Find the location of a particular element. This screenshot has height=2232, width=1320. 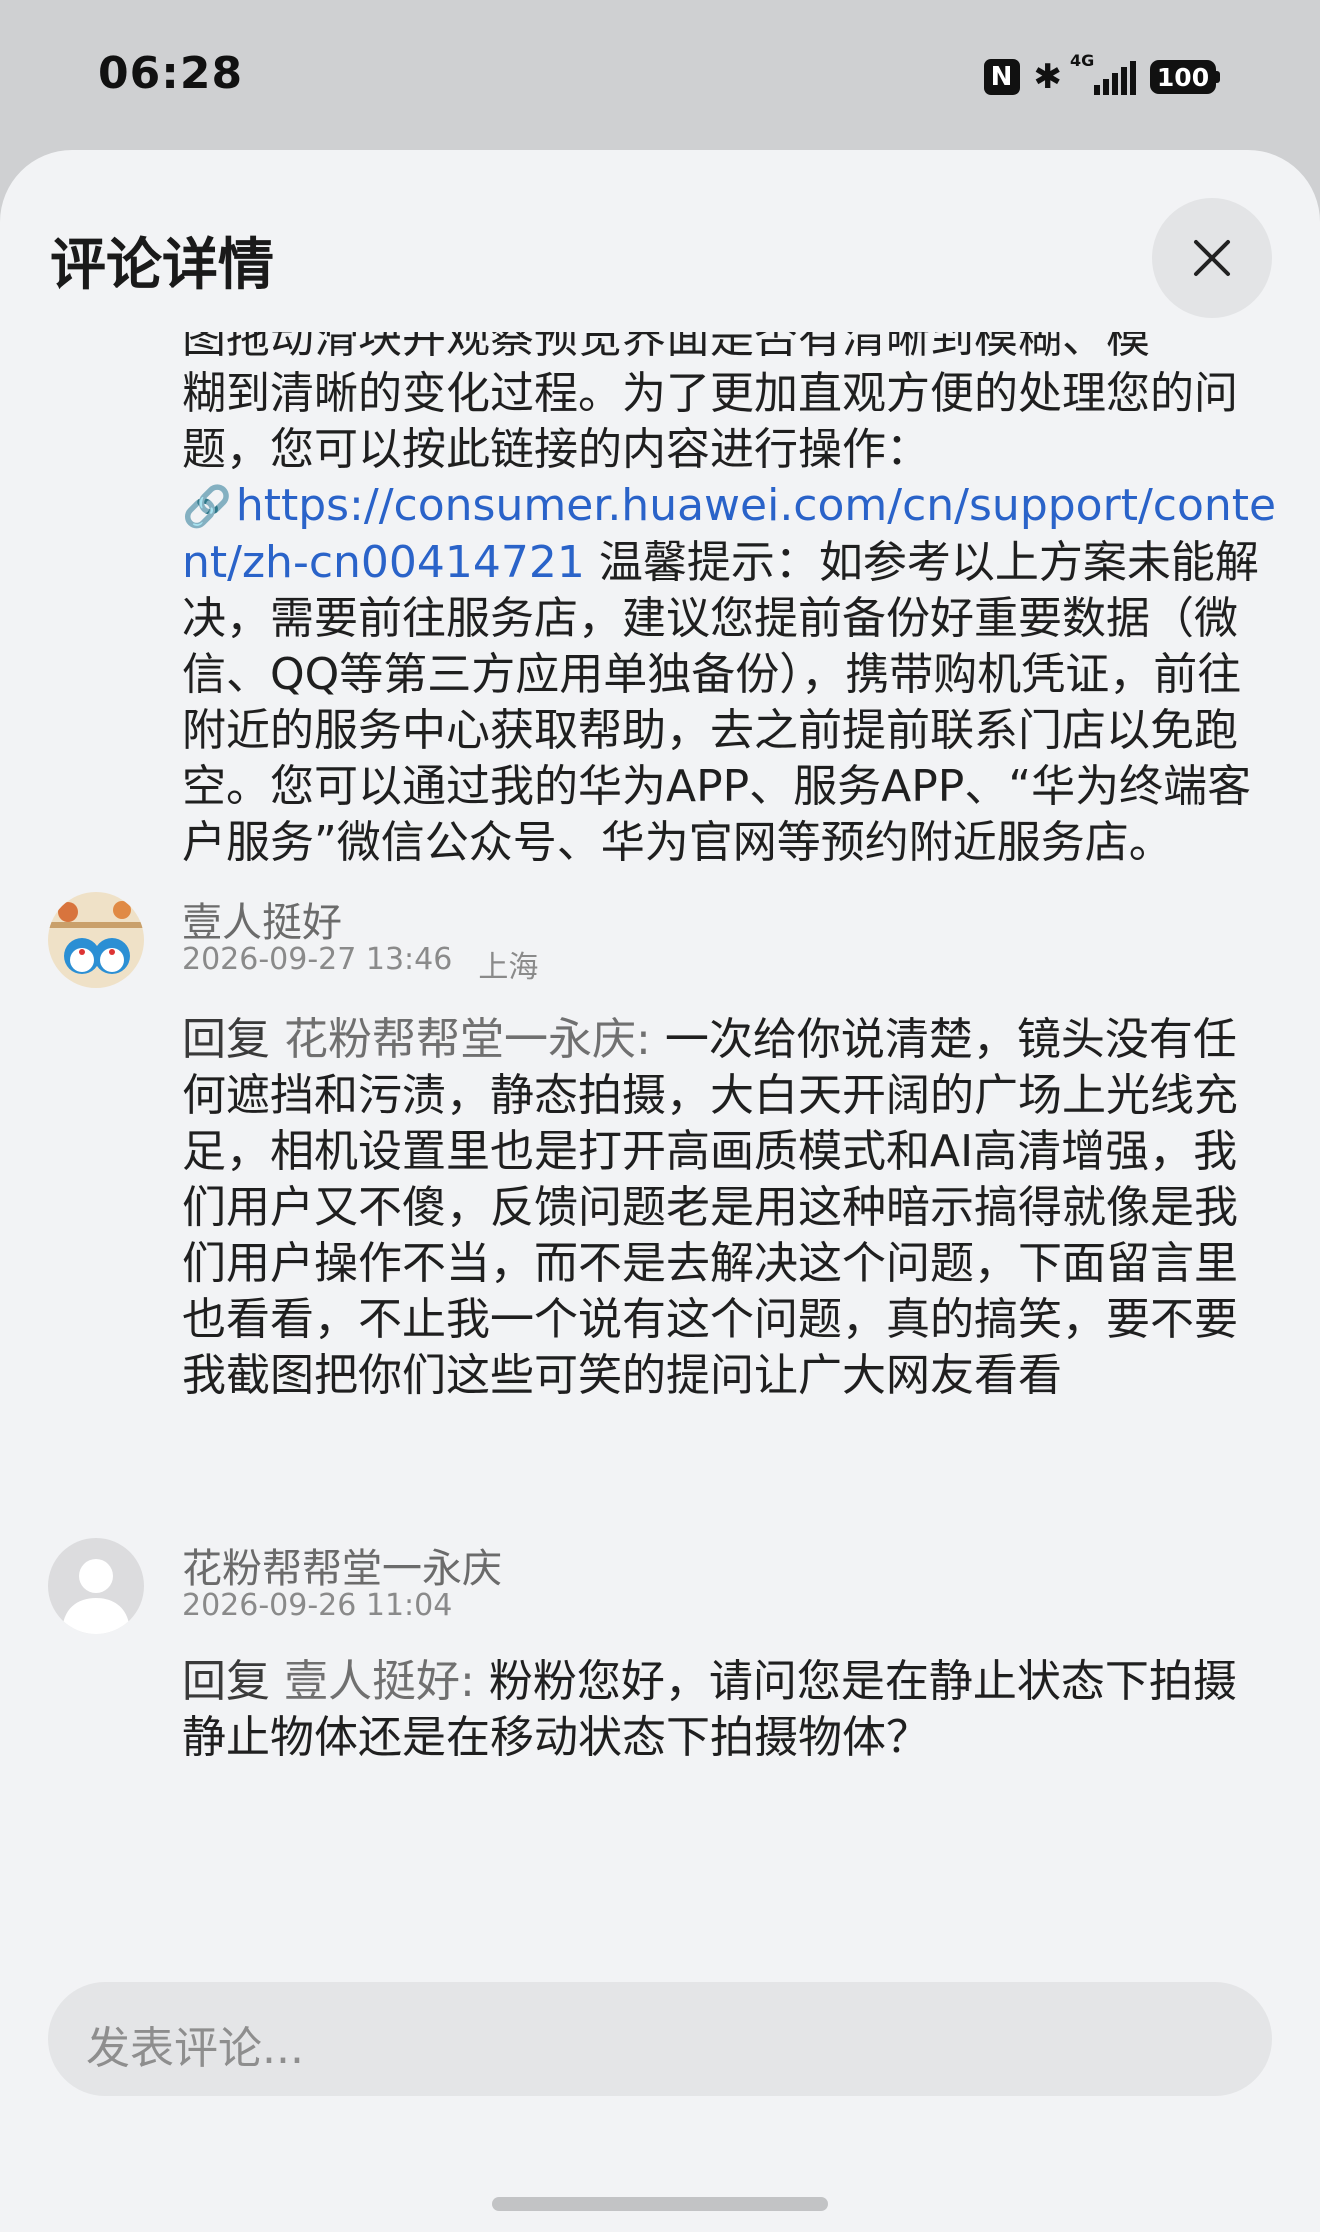

signal-icon: 4G is located at coordinates (1103, 73).